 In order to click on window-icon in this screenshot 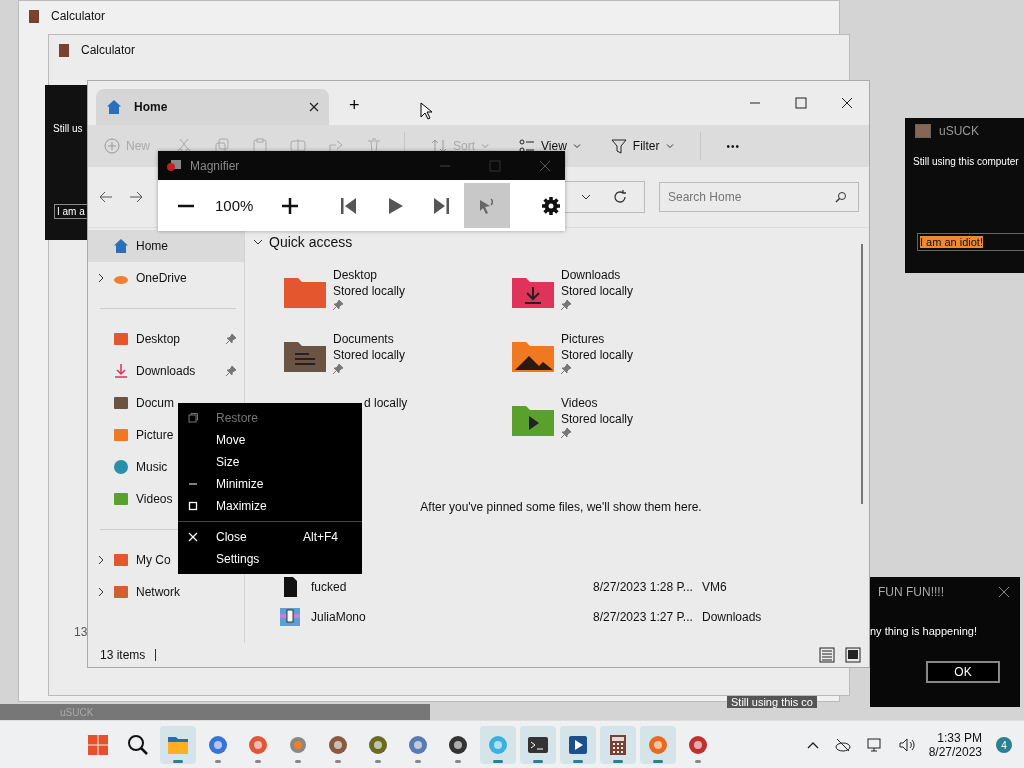, I will do `click(923, 131)`.